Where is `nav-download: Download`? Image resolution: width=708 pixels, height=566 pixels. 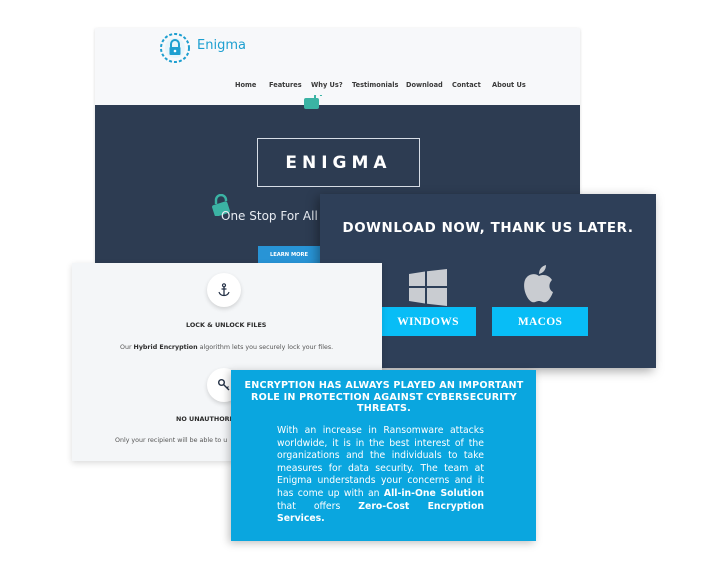
nav-download: Download is located at coordinates (424, 85).